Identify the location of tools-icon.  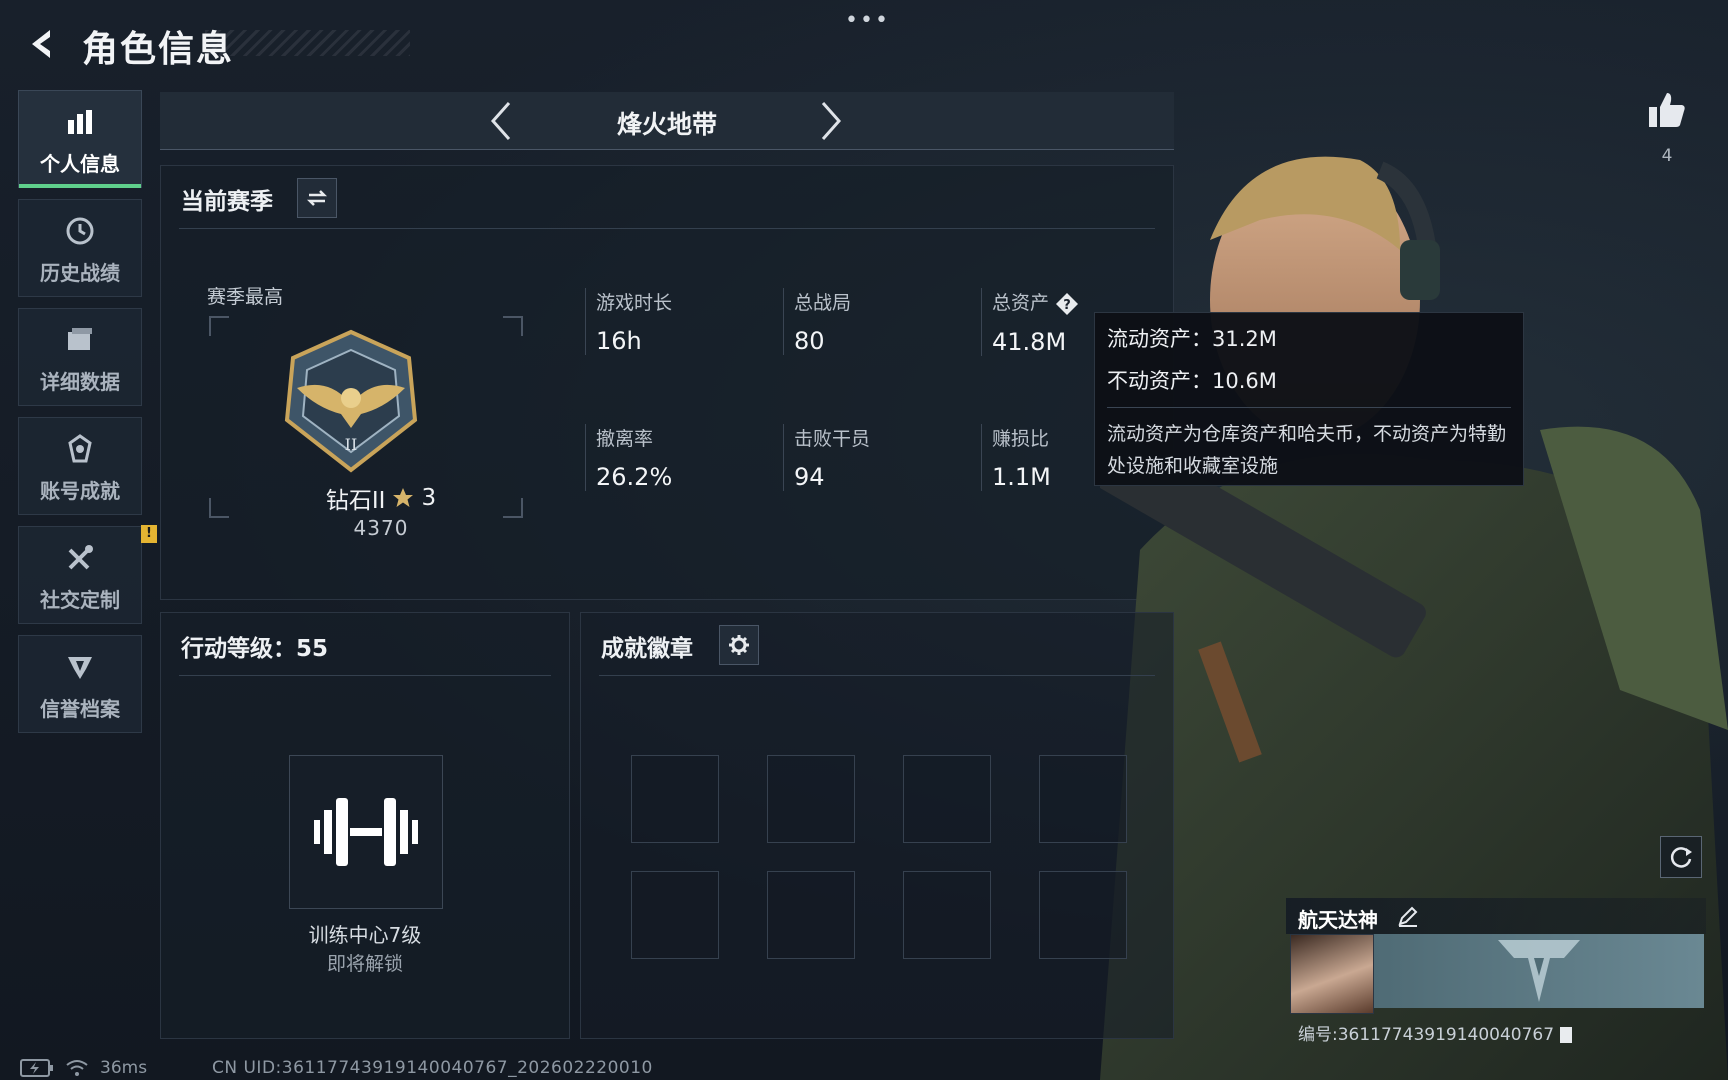
(80, 558).